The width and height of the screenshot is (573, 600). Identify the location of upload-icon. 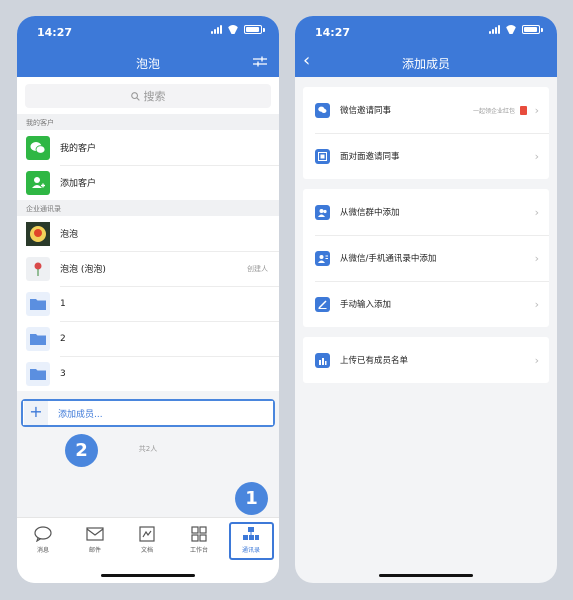
(322, 360).